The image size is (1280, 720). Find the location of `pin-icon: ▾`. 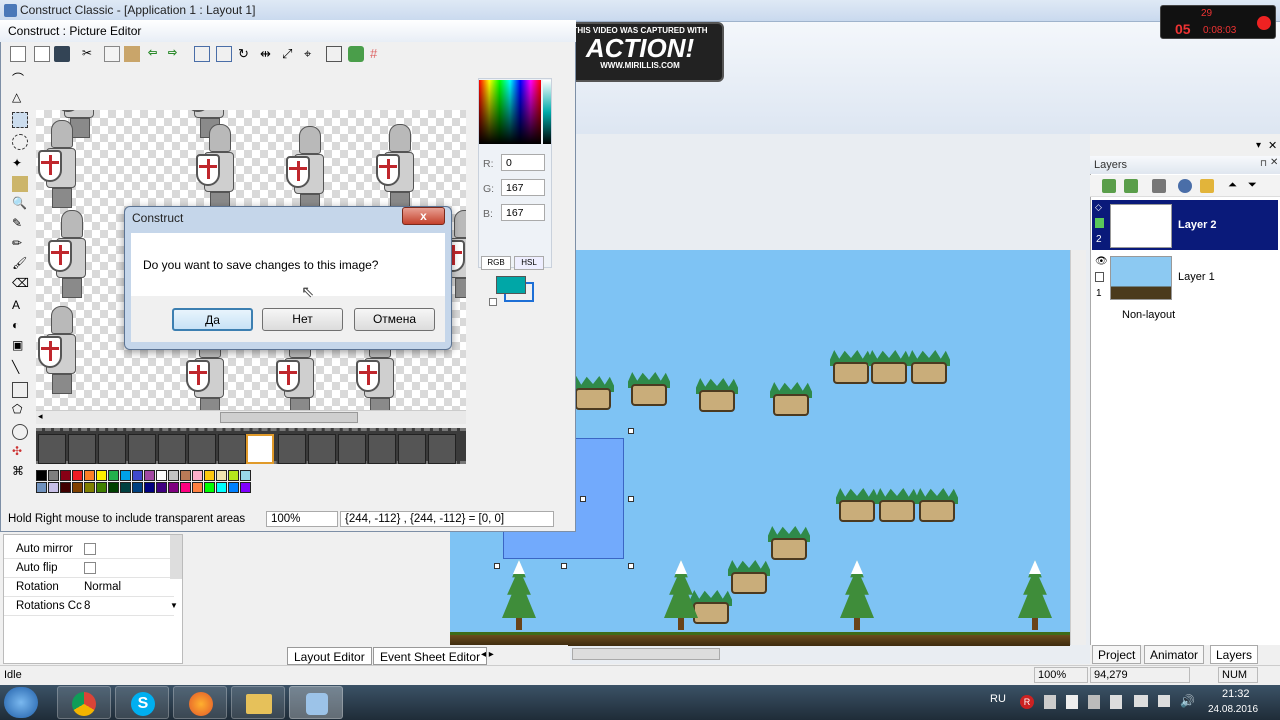

pin-icon: ▾ is located at coordinates (1258, 145).